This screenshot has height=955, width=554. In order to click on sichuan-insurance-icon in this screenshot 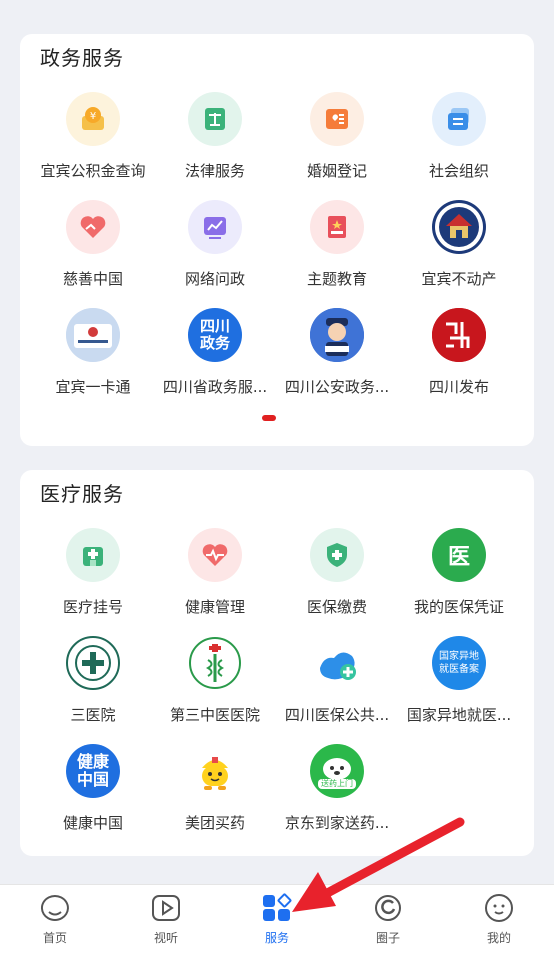, I will do `click(337, 663)`.